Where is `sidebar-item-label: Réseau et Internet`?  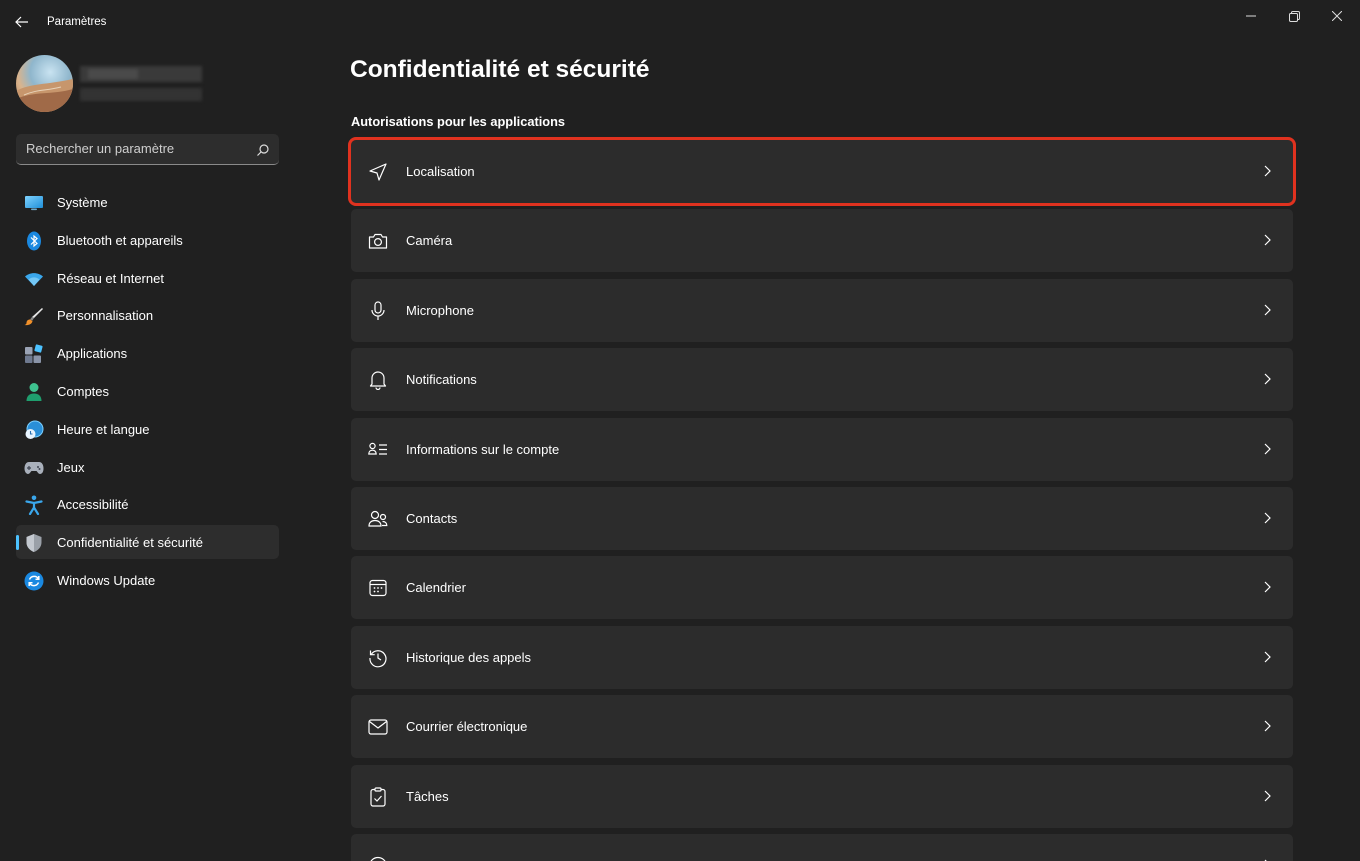 sidebar-item-label: Réseau et Internet is located at coordinates (110, 278).